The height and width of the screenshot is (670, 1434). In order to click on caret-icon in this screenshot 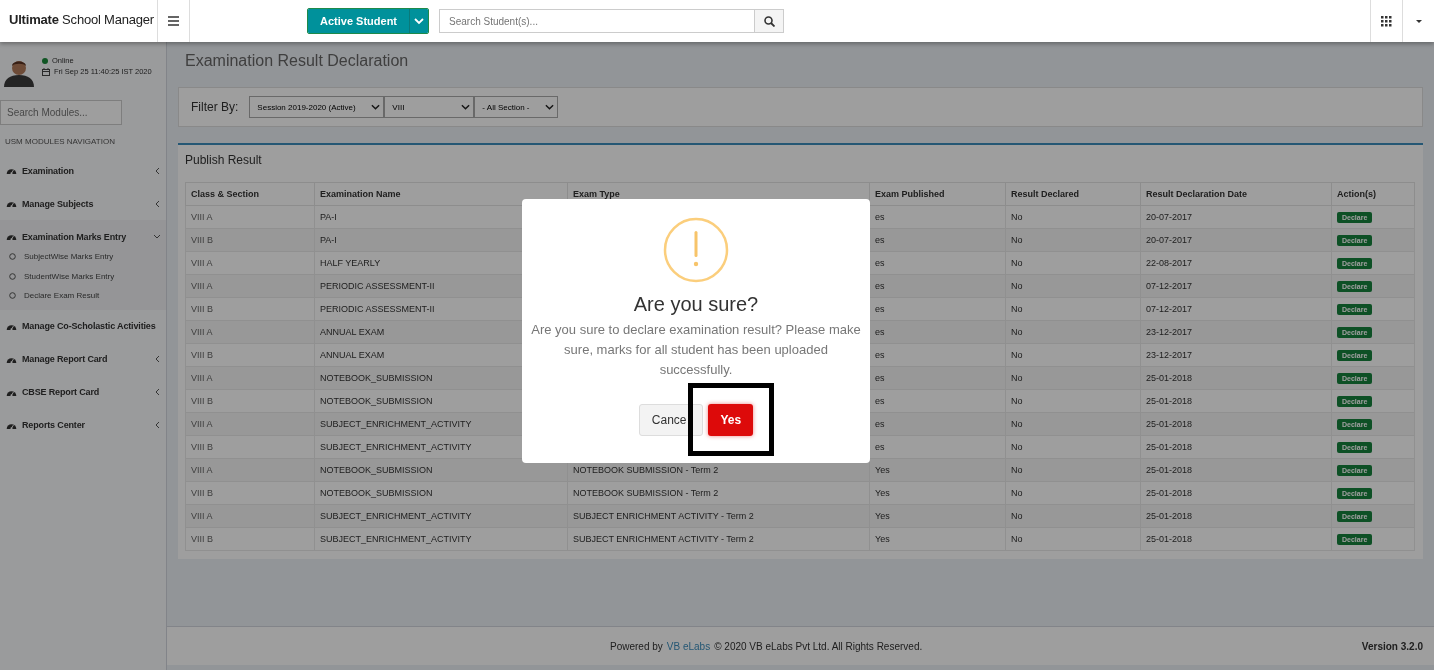, I will do `click(1418, 21)`.